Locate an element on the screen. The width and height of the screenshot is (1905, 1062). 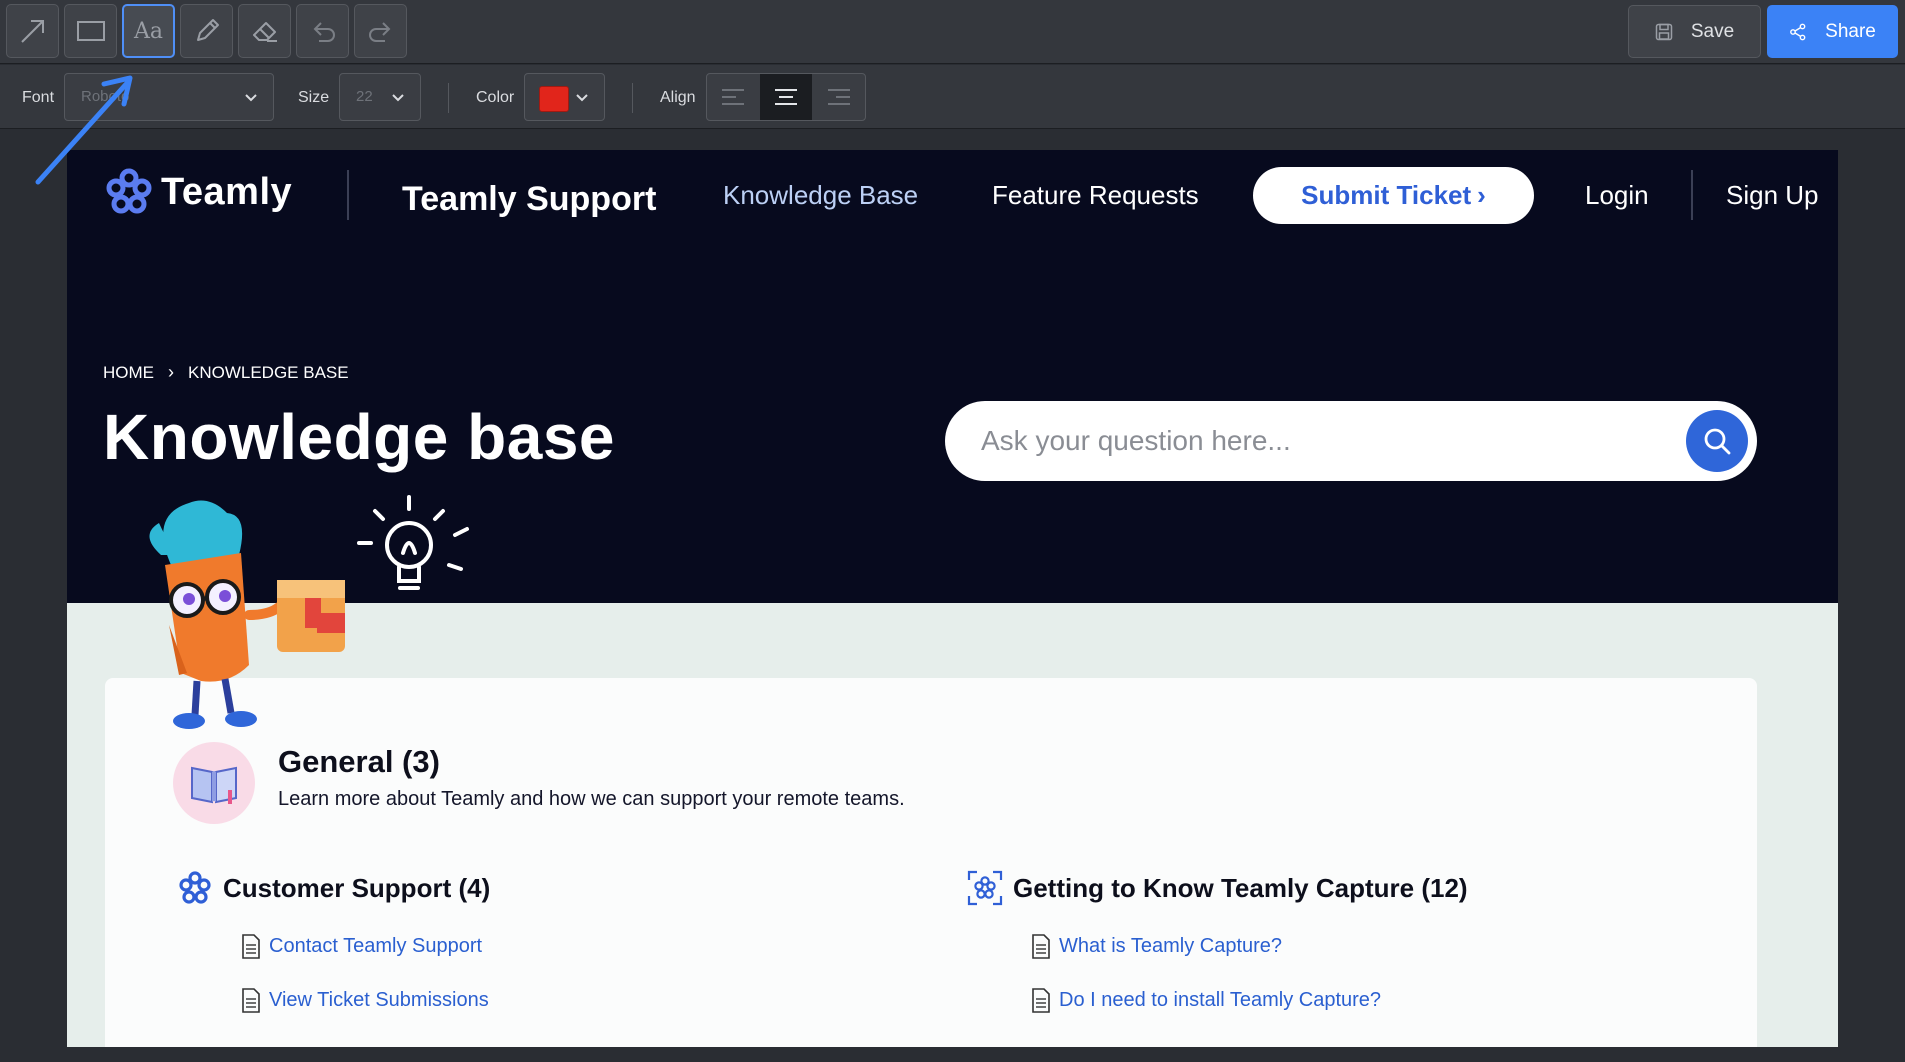
section-title: Customer Support (4) is located at coordinates (357, 887).